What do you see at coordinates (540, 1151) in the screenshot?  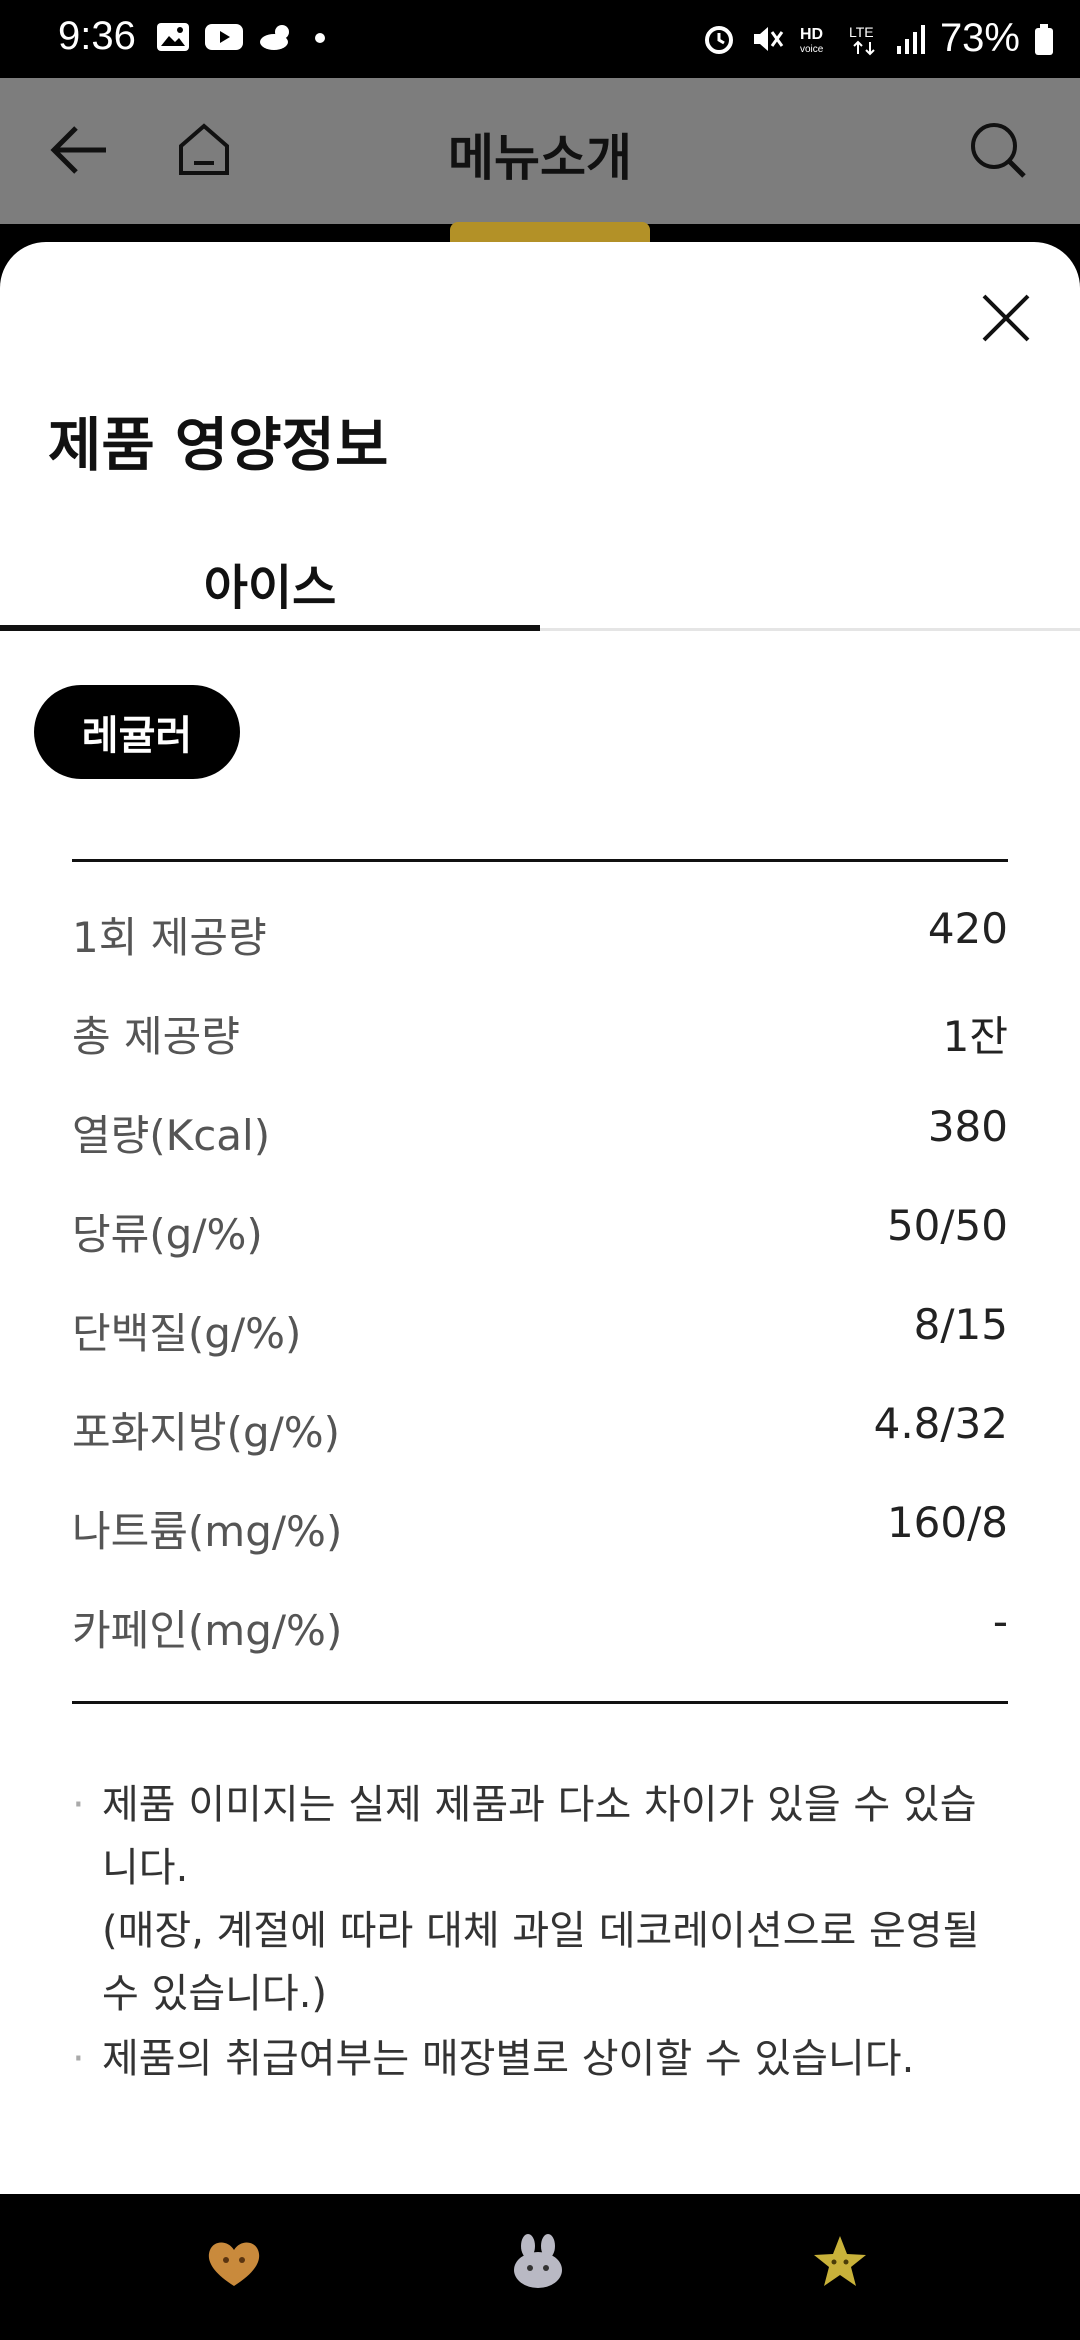 I see `table-row: 열량(Kcal) 380` at bounding box center [540, 1151].